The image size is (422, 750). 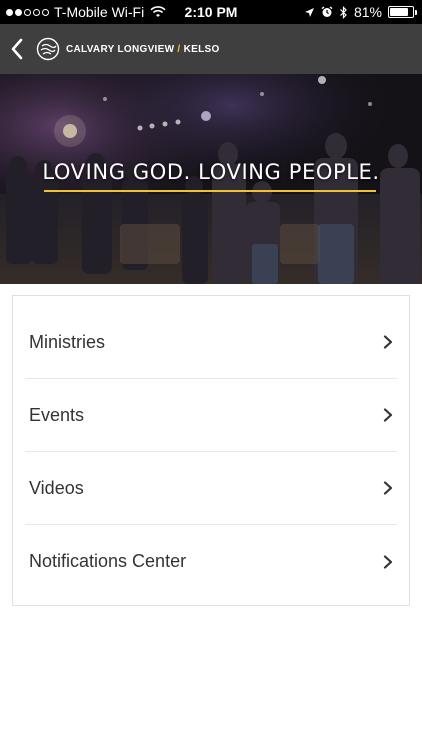 What do you see at coordinates (108, 561) in the screenshot?
I see `menu-item-label: Notifications Center` at bounding box center [108, 561].